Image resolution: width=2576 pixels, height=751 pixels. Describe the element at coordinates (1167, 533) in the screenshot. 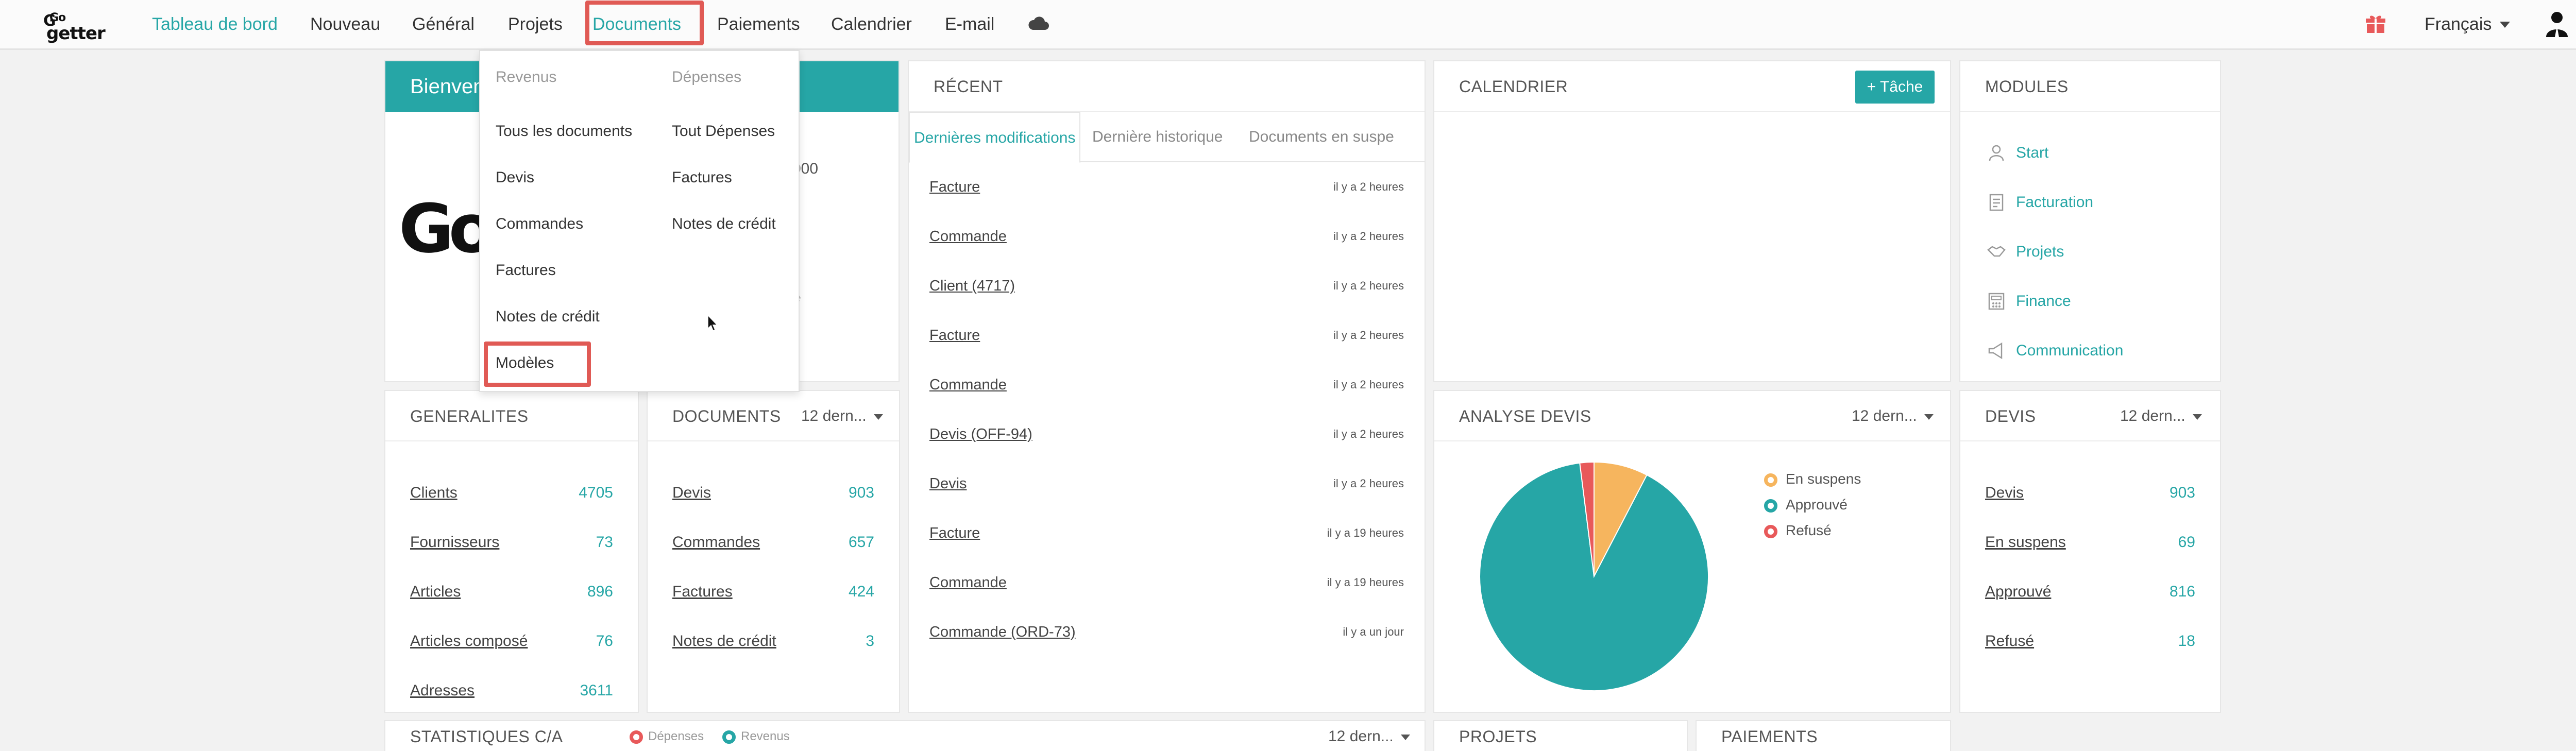

I see `recent-item: Facture il y a 19 heures` at that location.